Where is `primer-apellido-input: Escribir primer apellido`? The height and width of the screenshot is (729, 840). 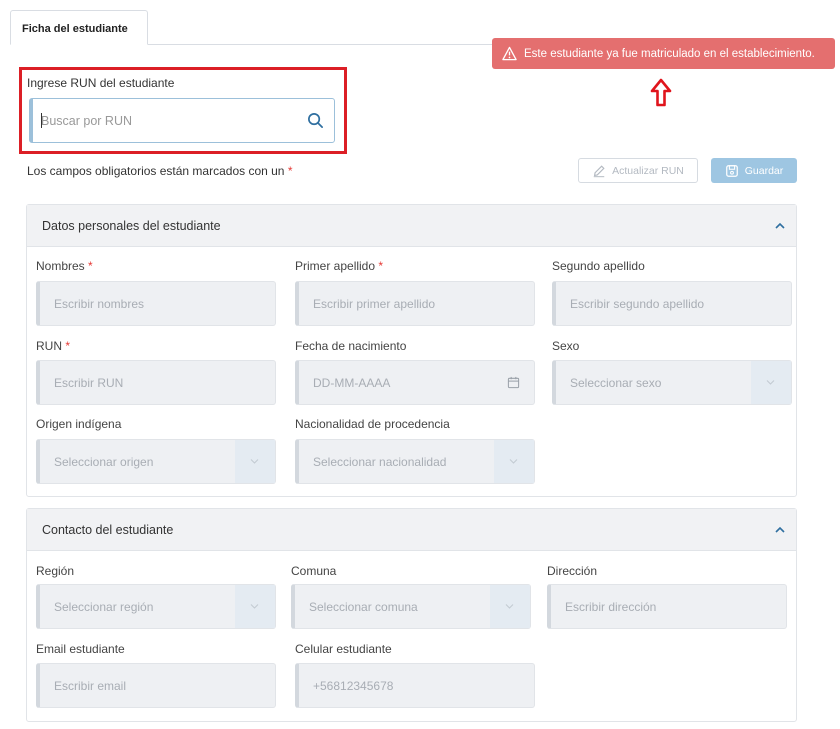 primer-apellido-input: Escribir primer apellido is located at coordinates (415, 303).